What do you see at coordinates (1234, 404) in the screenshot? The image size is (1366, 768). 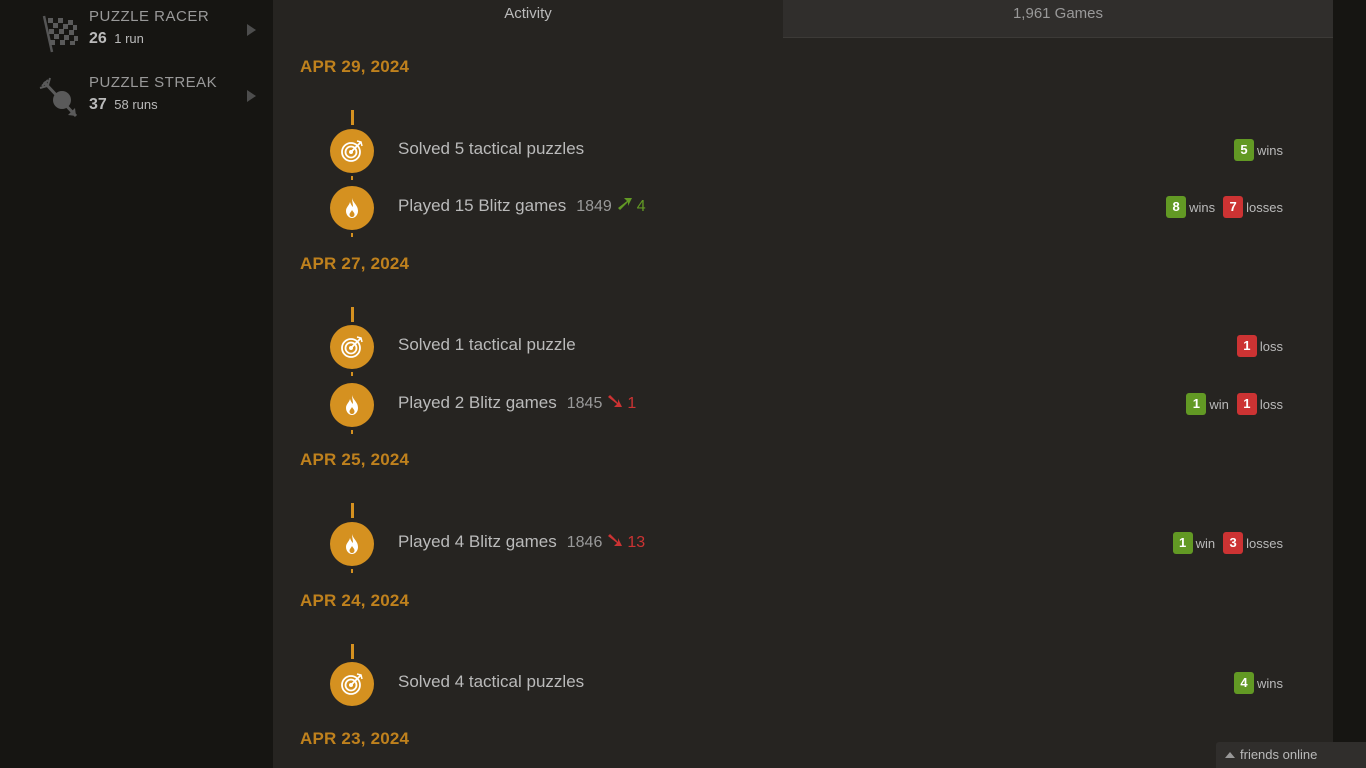 I see `results: 1 win 1 loss` at bounding box center [1234, 404].